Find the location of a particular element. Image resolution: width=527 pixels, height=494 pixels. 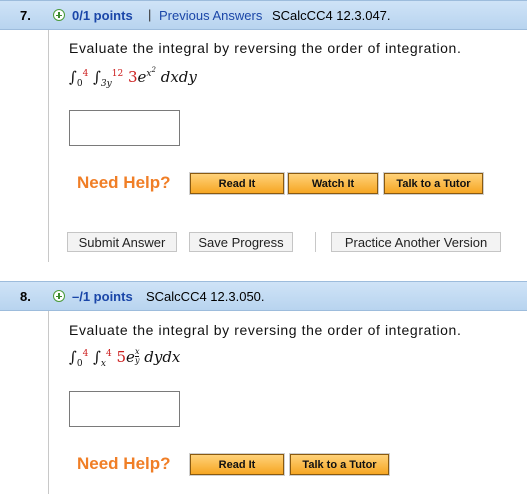

integral-expression: ∫04 ∫3y12 3ex2 dxdy is located at coordinates (133, 77).